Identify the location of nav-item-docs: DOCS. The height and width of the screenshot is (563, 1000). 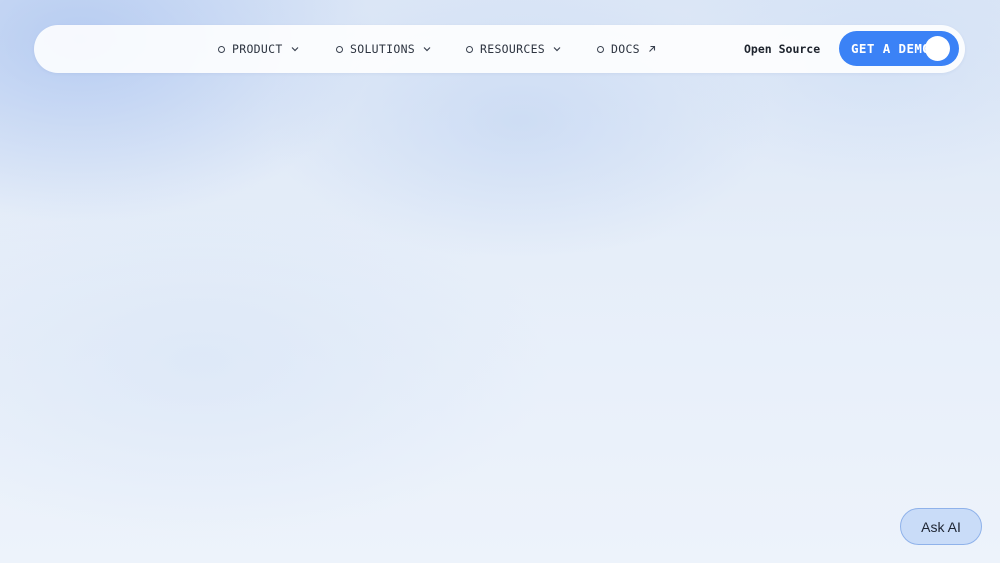
(626, 49).